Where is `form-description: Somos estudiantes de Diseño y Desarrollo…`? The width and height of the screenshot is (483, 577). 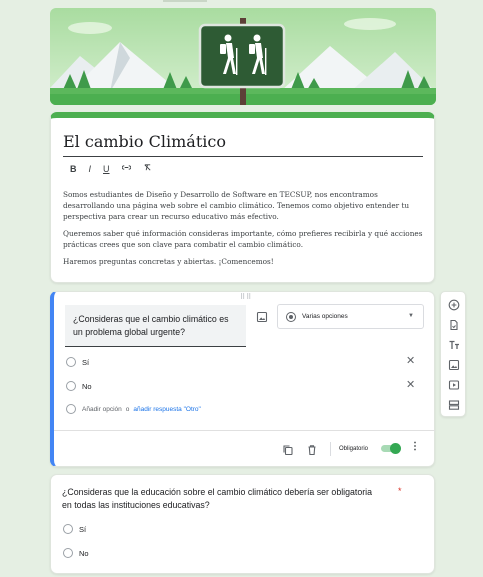
form-description: Somos estudiantes de Diseño y Desarrollo… is located at coordinates (243, 231).